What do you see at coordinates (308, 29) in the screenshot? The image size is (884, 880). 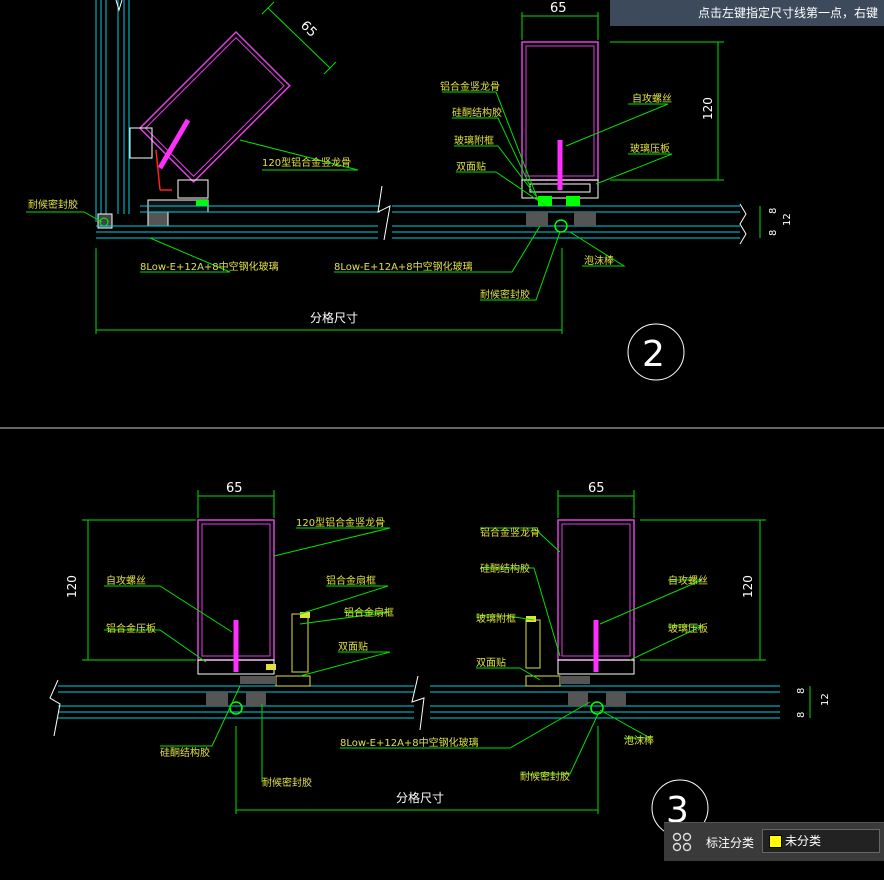 I see `rotated-dim-text: 65` at bounding box center [308, 29].